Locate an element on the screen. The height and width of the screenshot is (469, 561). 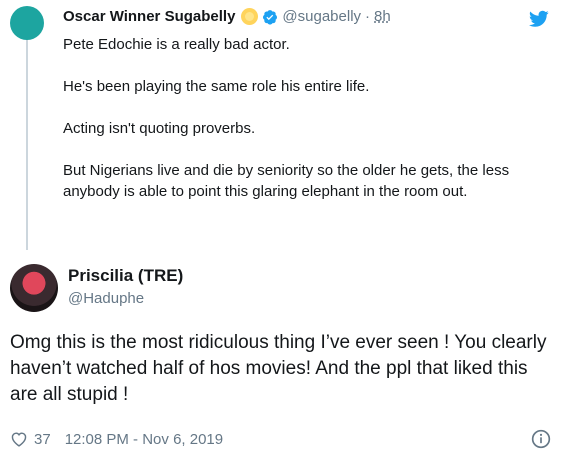
like-count: 37 is located at coordinates (42, 439).